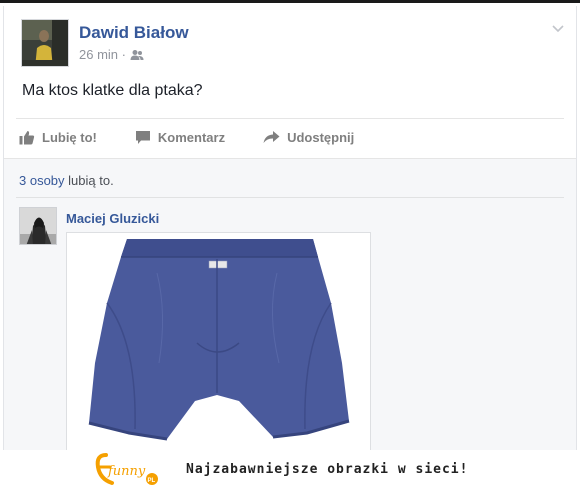  Describe the element at coordinates (152, 481) in the screenshot. I see `logo-badge: PL` at that location.